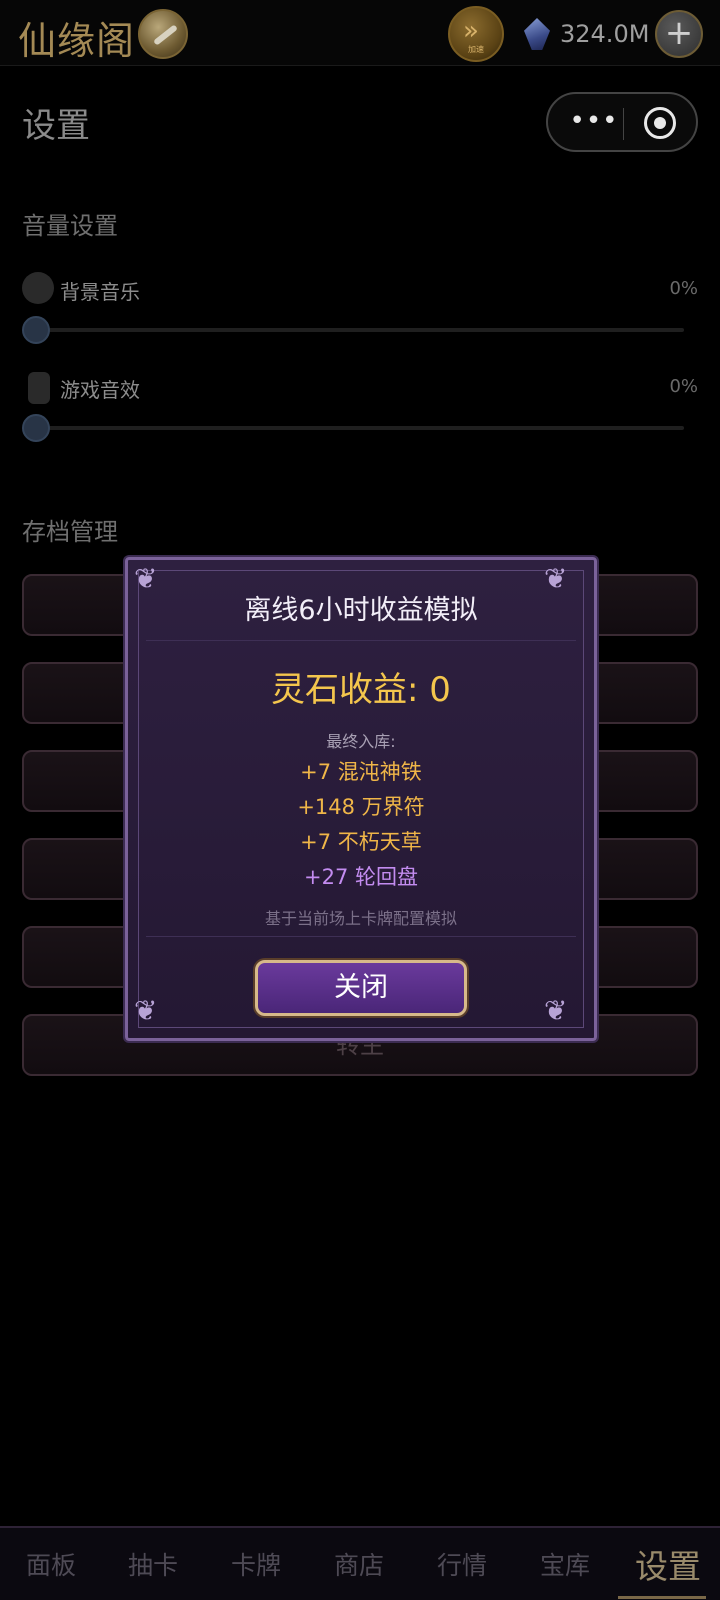  What do you see at coordinates (537, 34) in the screenshot?
I see `spirit-gem-icon` at bounding box center [537, 34].